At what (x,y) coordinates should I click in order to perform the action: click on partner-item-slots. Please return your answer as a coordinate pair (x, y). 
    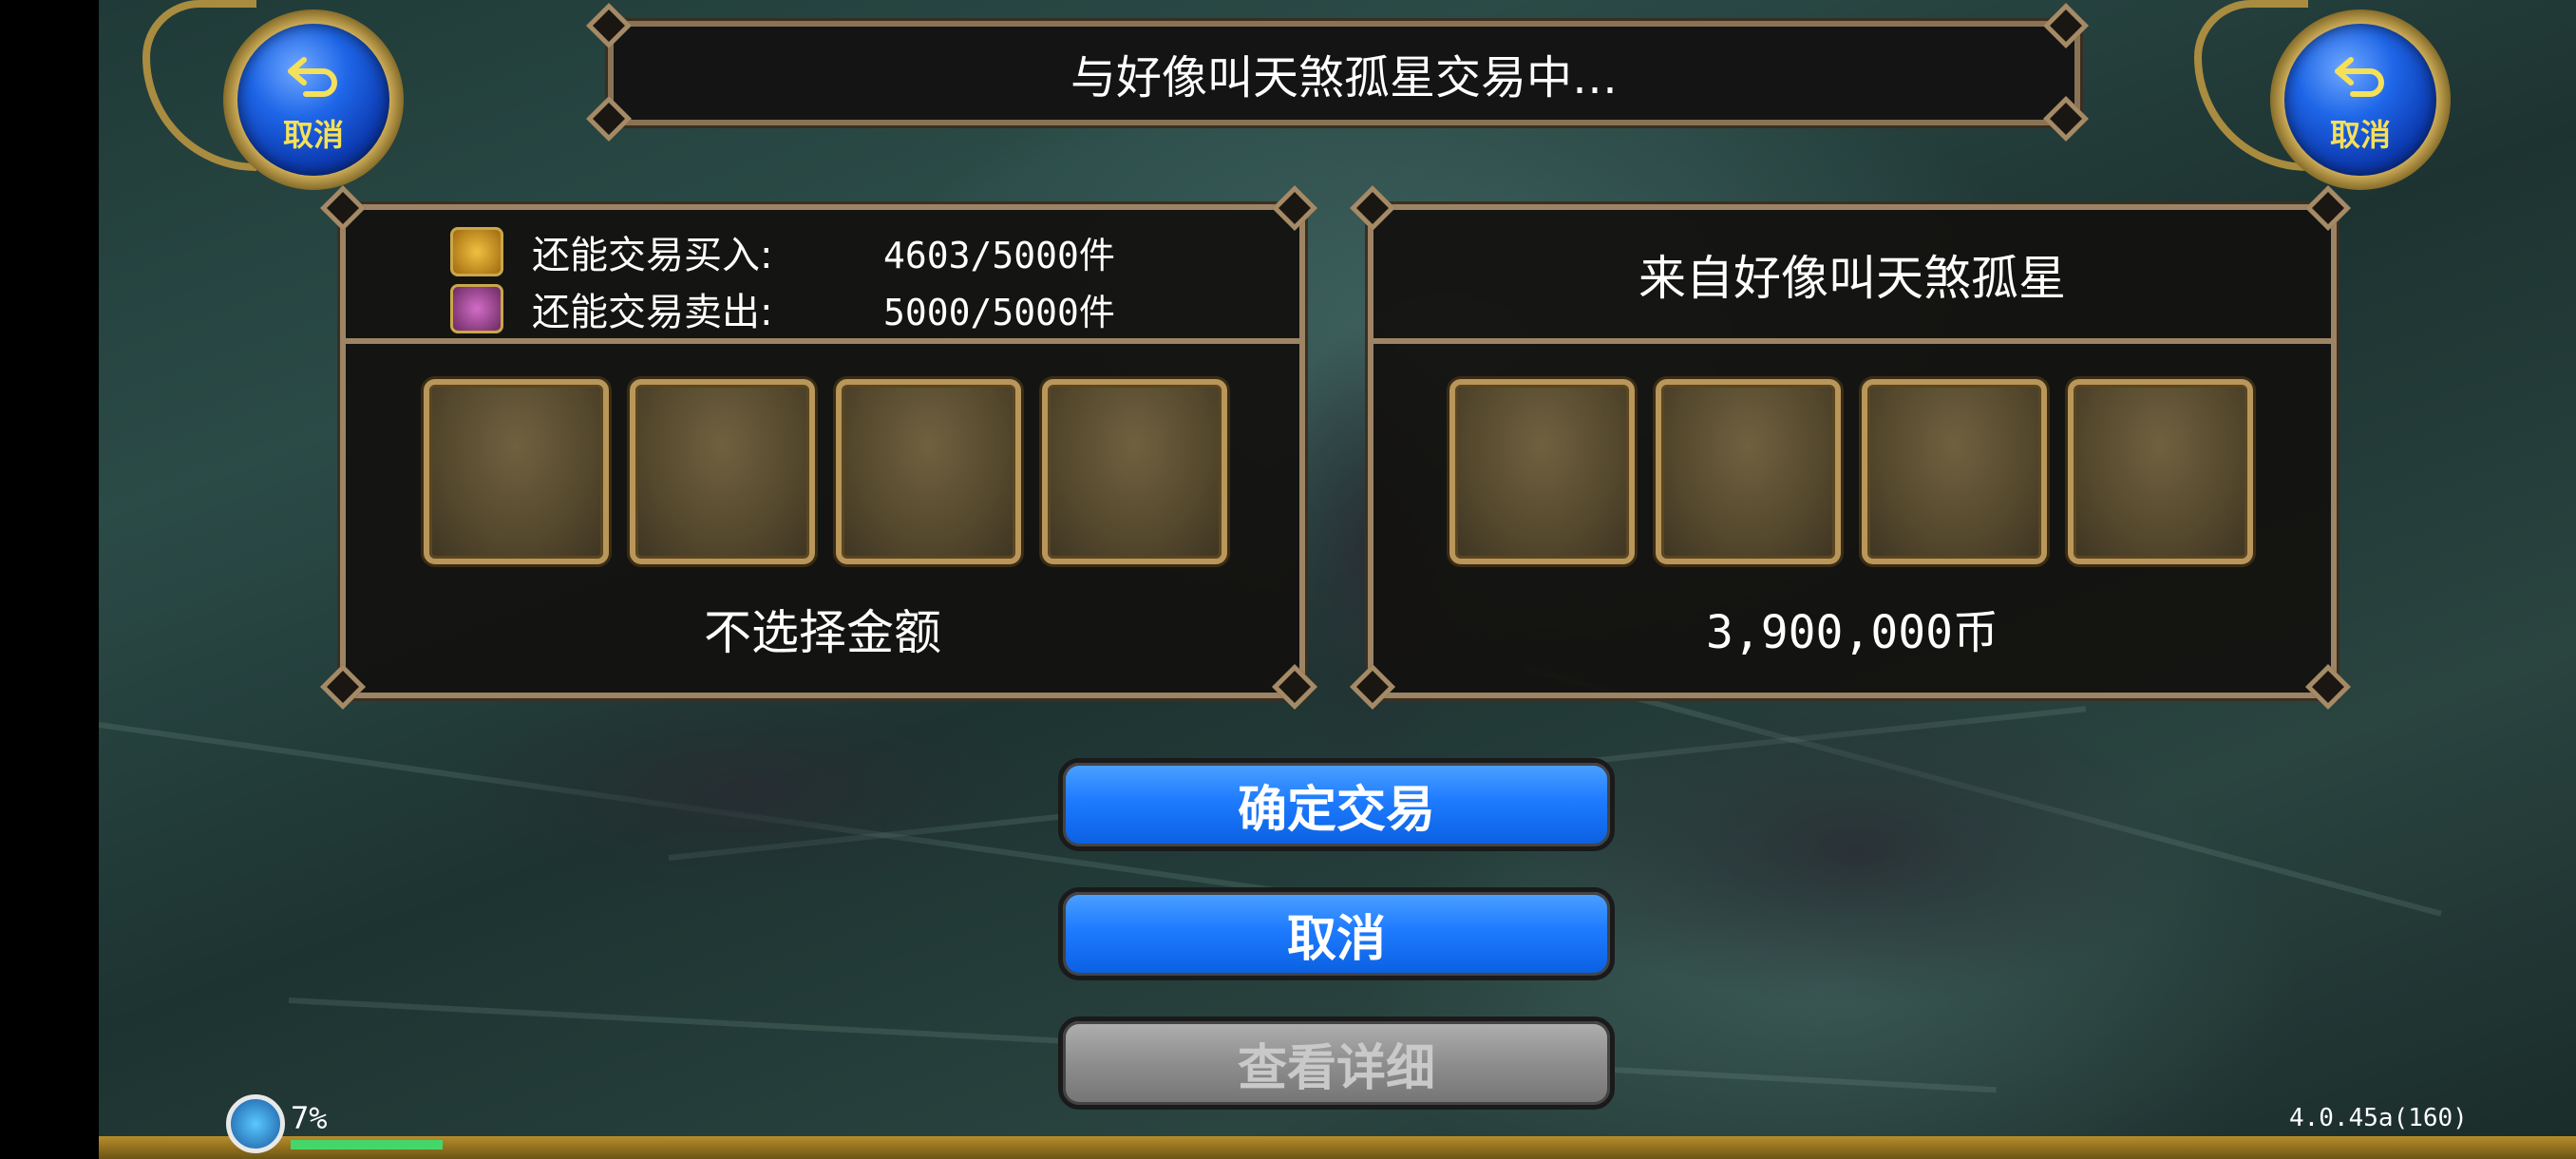
    Looking at the image, I should click on (1851, 471).